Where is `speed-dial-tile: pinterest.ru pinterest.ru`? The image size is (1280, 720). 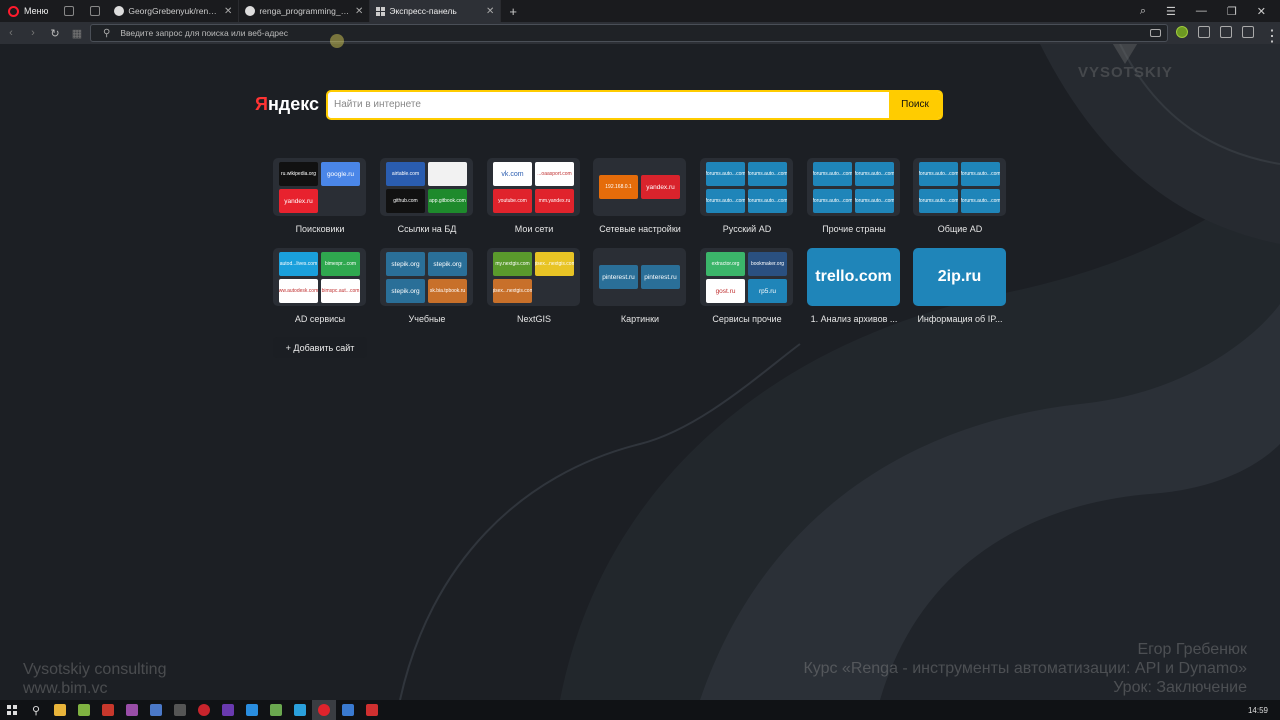
speed-dial-tile: pinterest.ru pinterest.ru is located at coordinates (639, 277).